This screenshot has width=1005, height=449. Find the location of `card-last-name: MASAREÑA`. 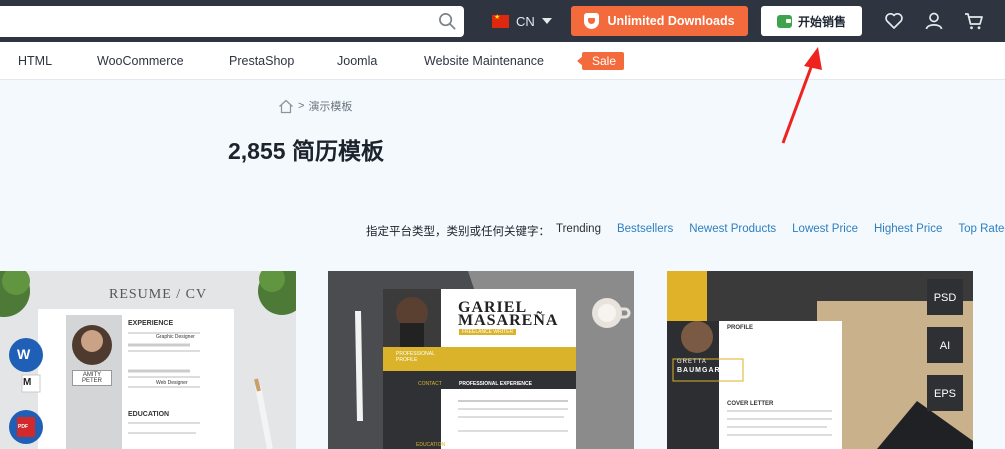

card-last-name: MASAREÑA is located at coordinates (508, 320).